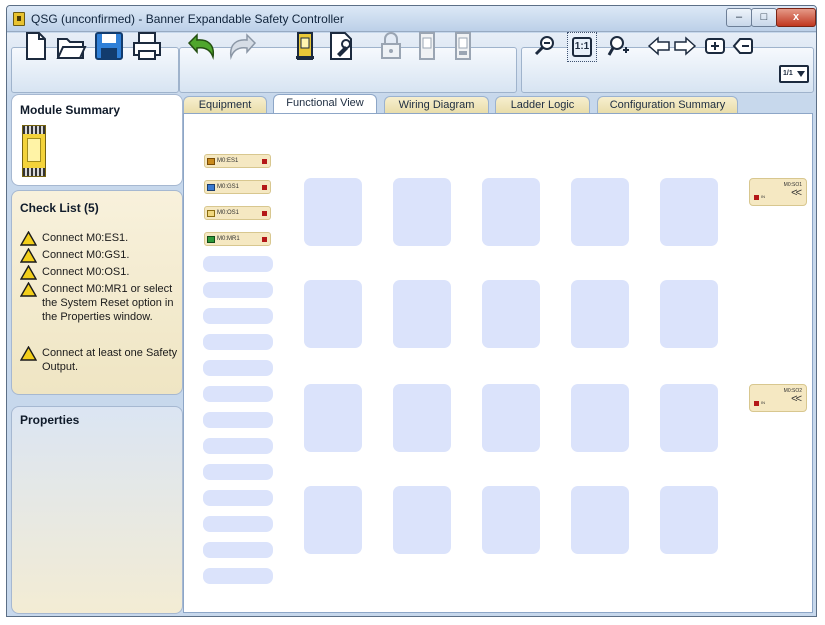 The width and height of the screenshot is (825, 625). Describe the element at coordinates (685, 46) in the screenshot. I see `arrow-right-icon` at that location.